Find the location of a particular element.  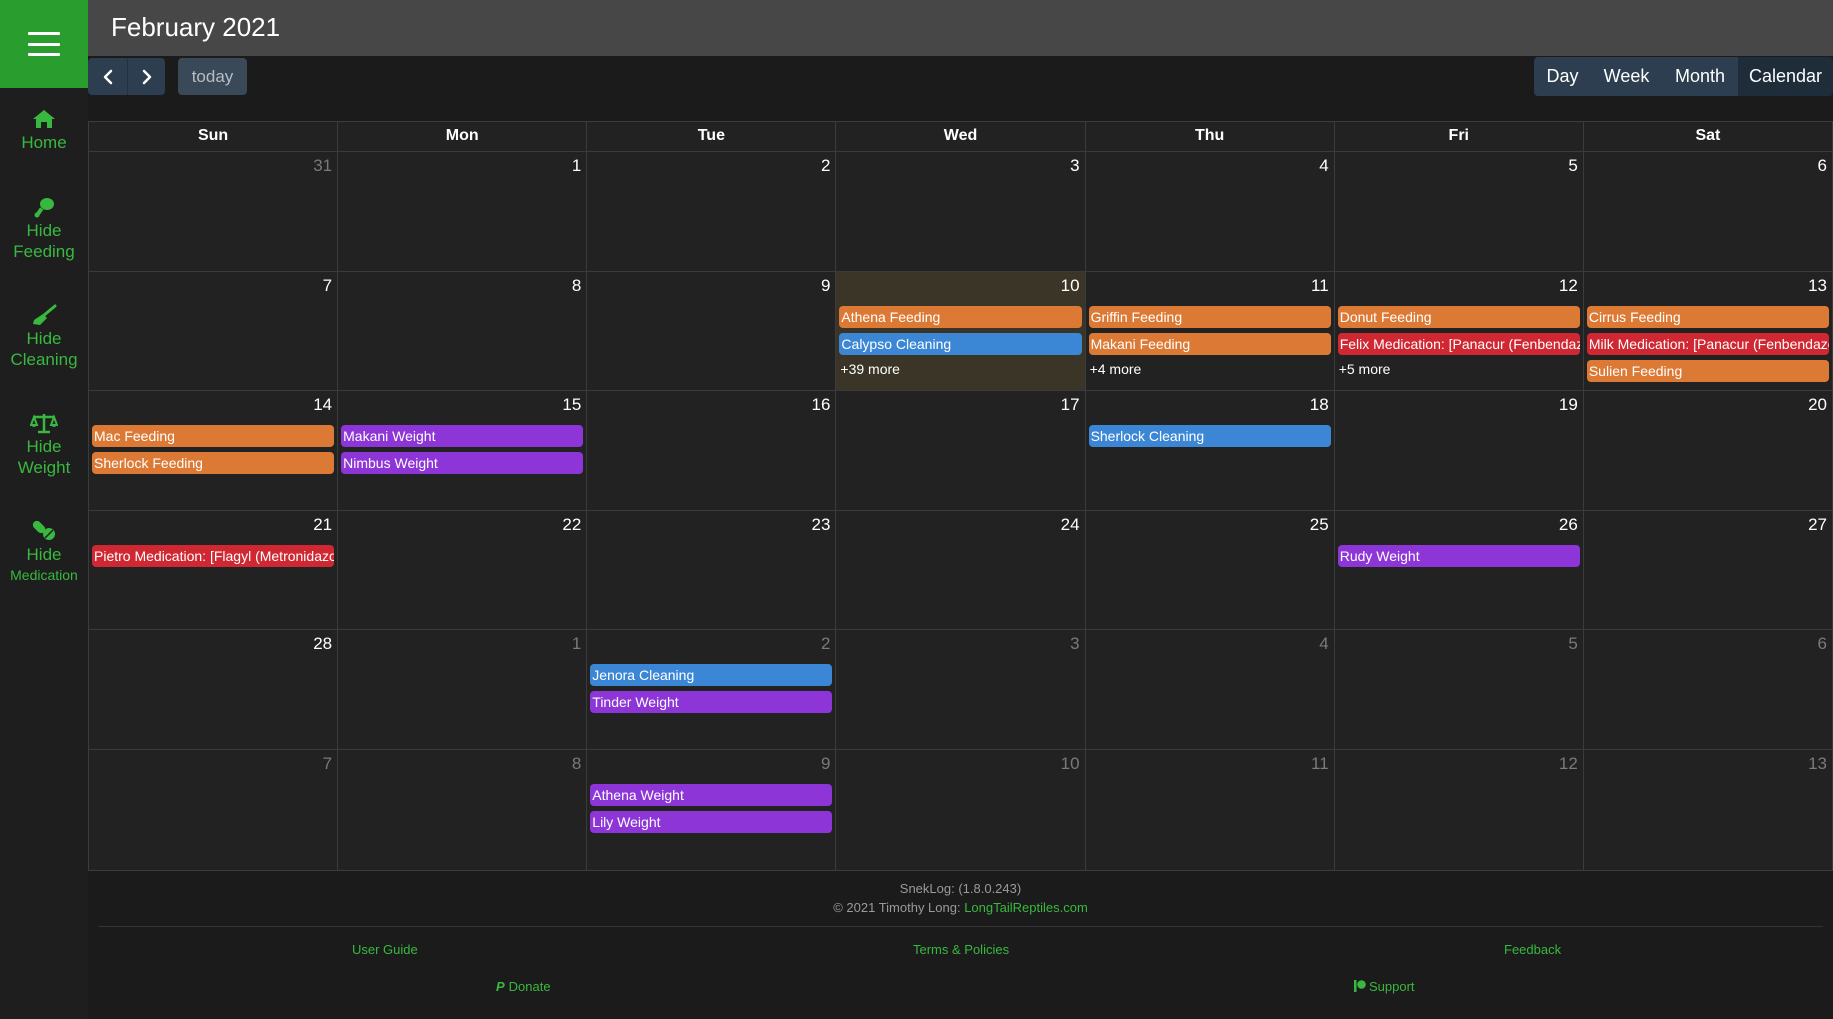

calendar-day: 2 Jenora Cleaning Tinder Weight is located at coordinates (712, 689).